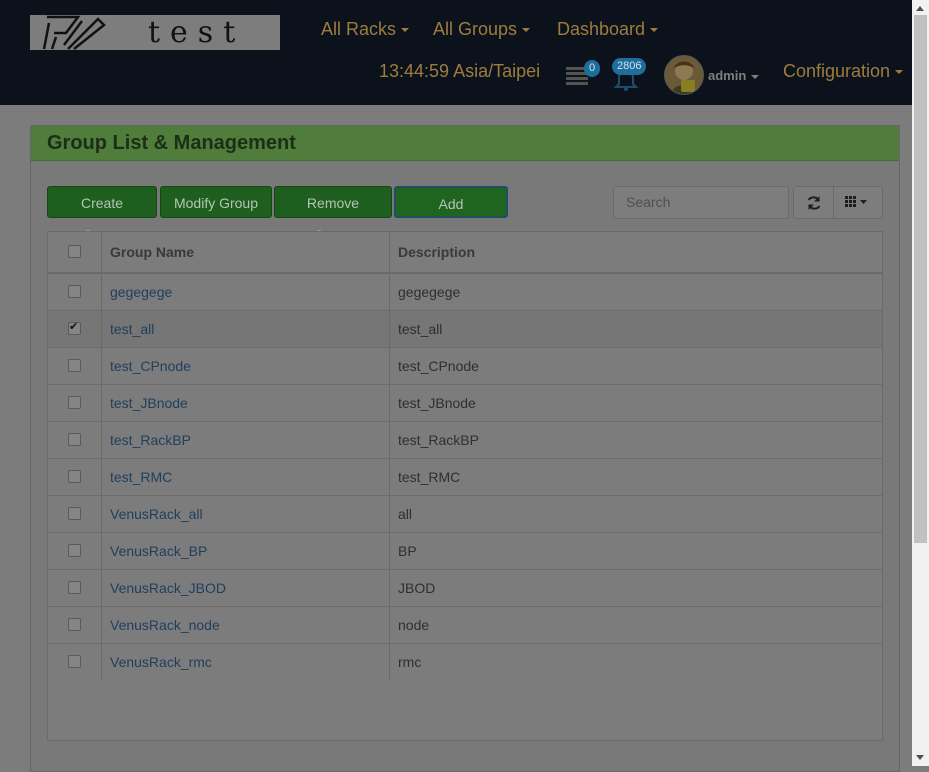  What do you see at coordinates (333, 214) in the screenshot?
I see `remove-group-button: Remove Group` at bounding box center [333, 214].